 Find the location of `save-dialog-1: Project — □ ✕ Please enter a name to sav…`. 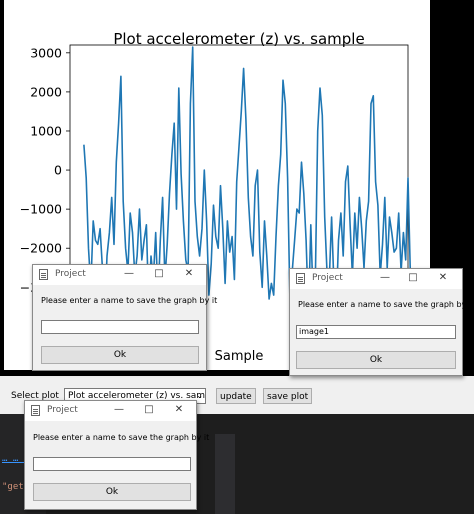

save-dialog-1: Project — □ ✕ Please enter a name to sav… is located at coordinates (124, 317).